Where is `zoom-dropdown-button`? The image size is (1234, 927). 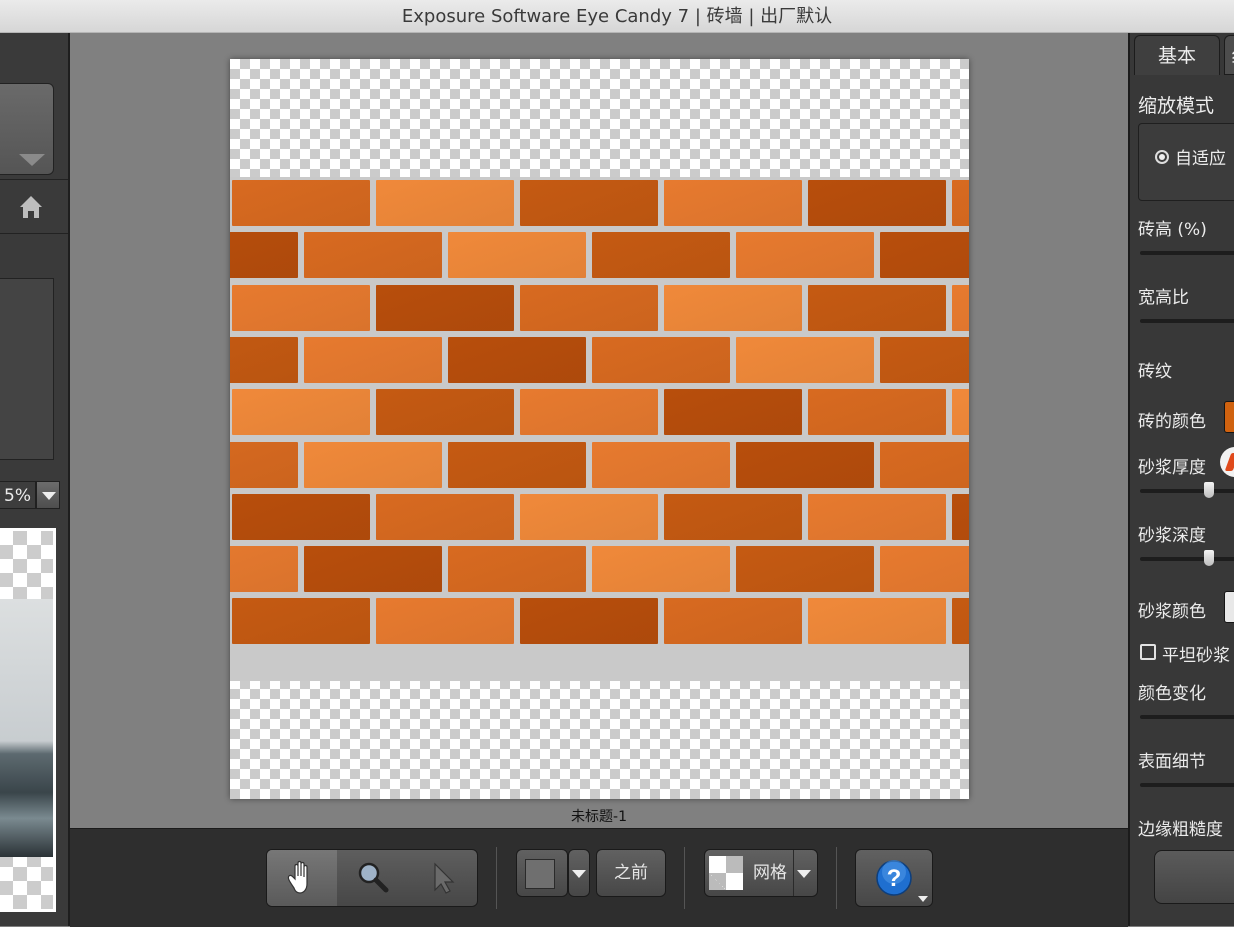 zoom-dropdown-button is located at coordinates (48, 495).